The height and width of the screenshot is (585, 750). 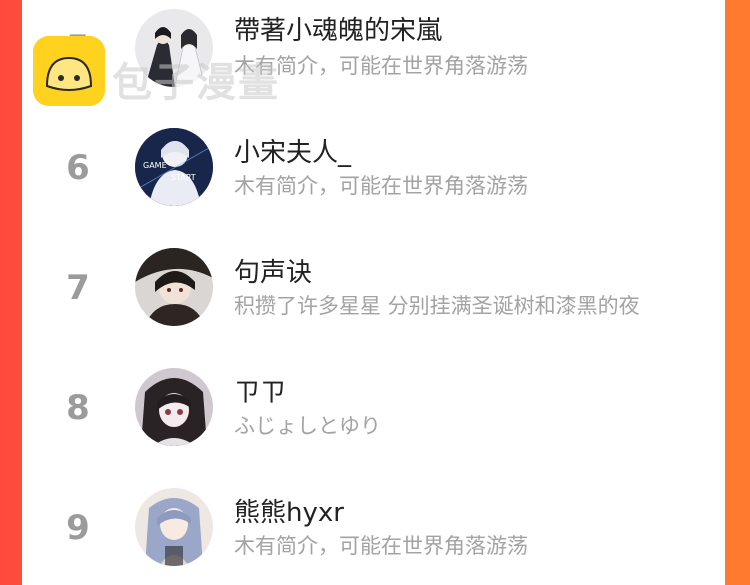 I want to click on username: 帶著小魂魄的宋嵐, so click(x=338, y=28).